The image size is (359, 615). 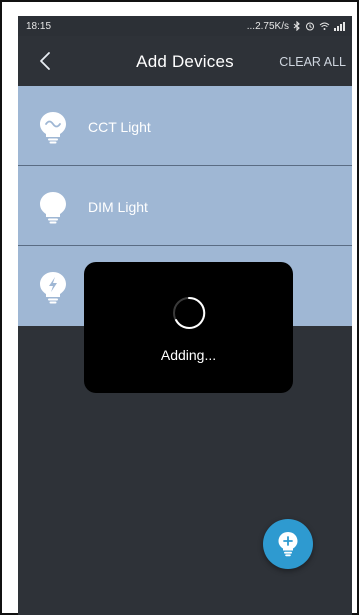 I want to click on device-item-cct-light: CCT Light, so click(x=185, y=126).